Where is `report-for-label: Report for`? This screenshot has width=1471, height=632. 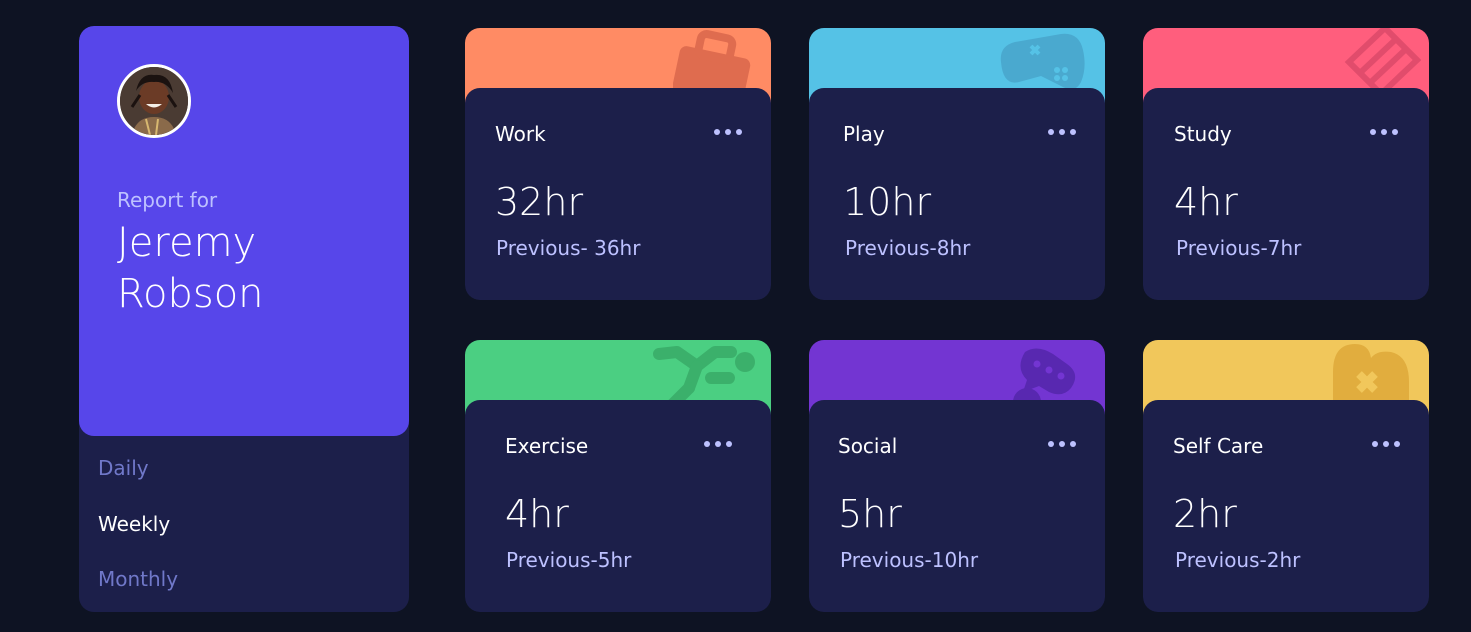
report-for-label: Report for is located at coordinates (167, 200).